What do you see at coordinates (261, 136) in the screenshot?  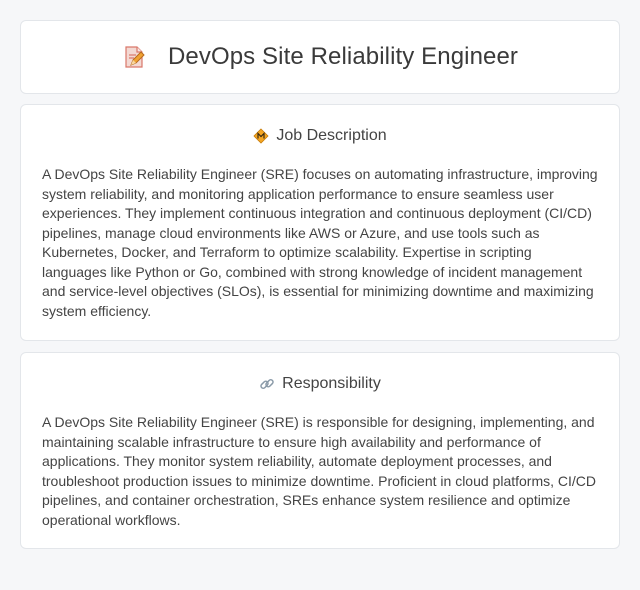 I see `hazard-diamond-icon` at bounding box center [261, 136].